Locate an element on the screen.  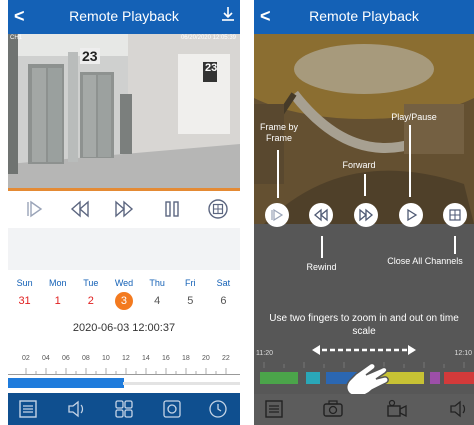
play-pause-label: Play/Pause is located at coordinates (414, 117).